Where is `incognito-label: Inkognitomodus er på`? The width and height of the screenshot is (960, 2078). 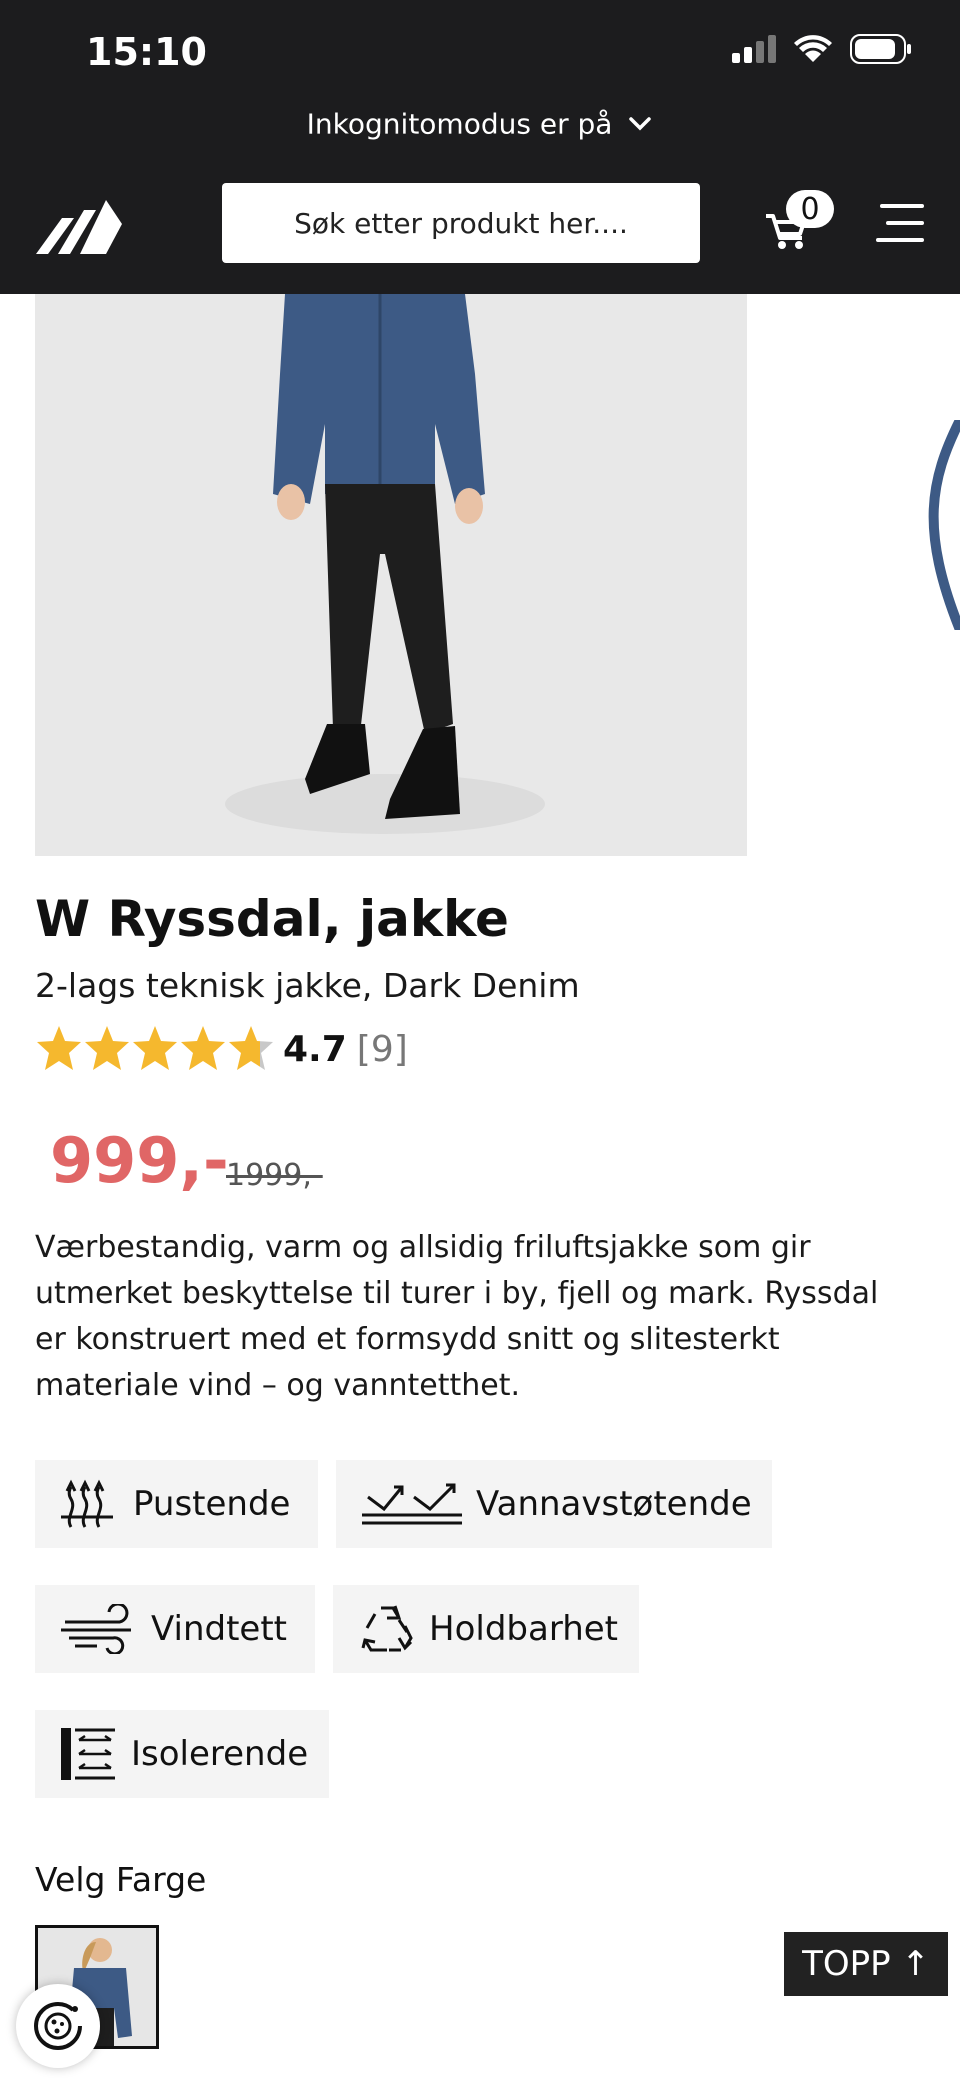 incognito-label: Inkognitomodus er på is located at coordinates (459, 124).